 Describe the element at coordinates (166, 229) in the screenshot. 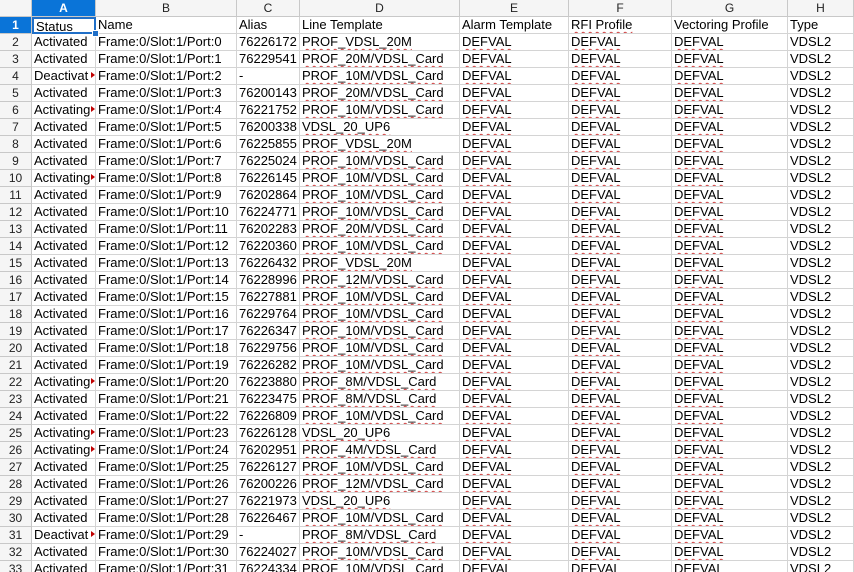

I see `cell-name: Frame:0/Slot:1/Port:11` at that location.